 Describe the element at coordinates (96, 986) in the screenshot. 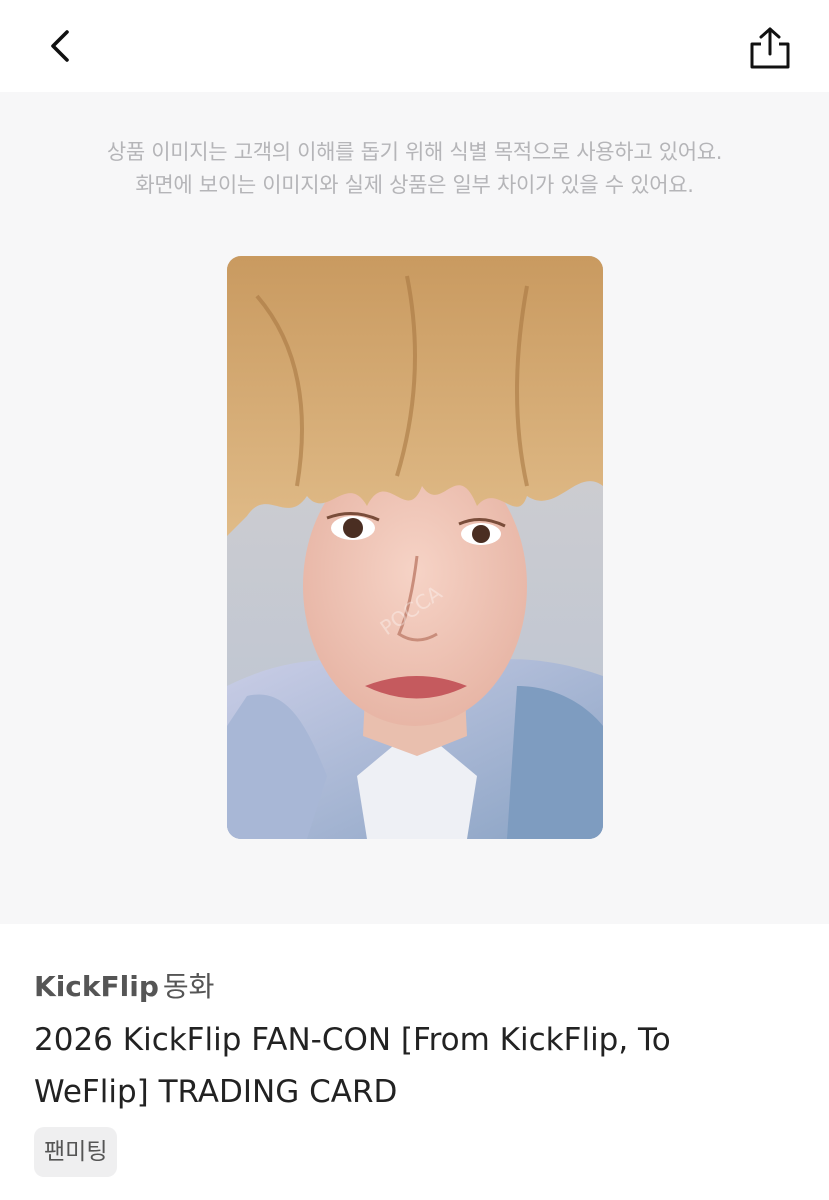

I see `artist-name: KickFlip` at that location.